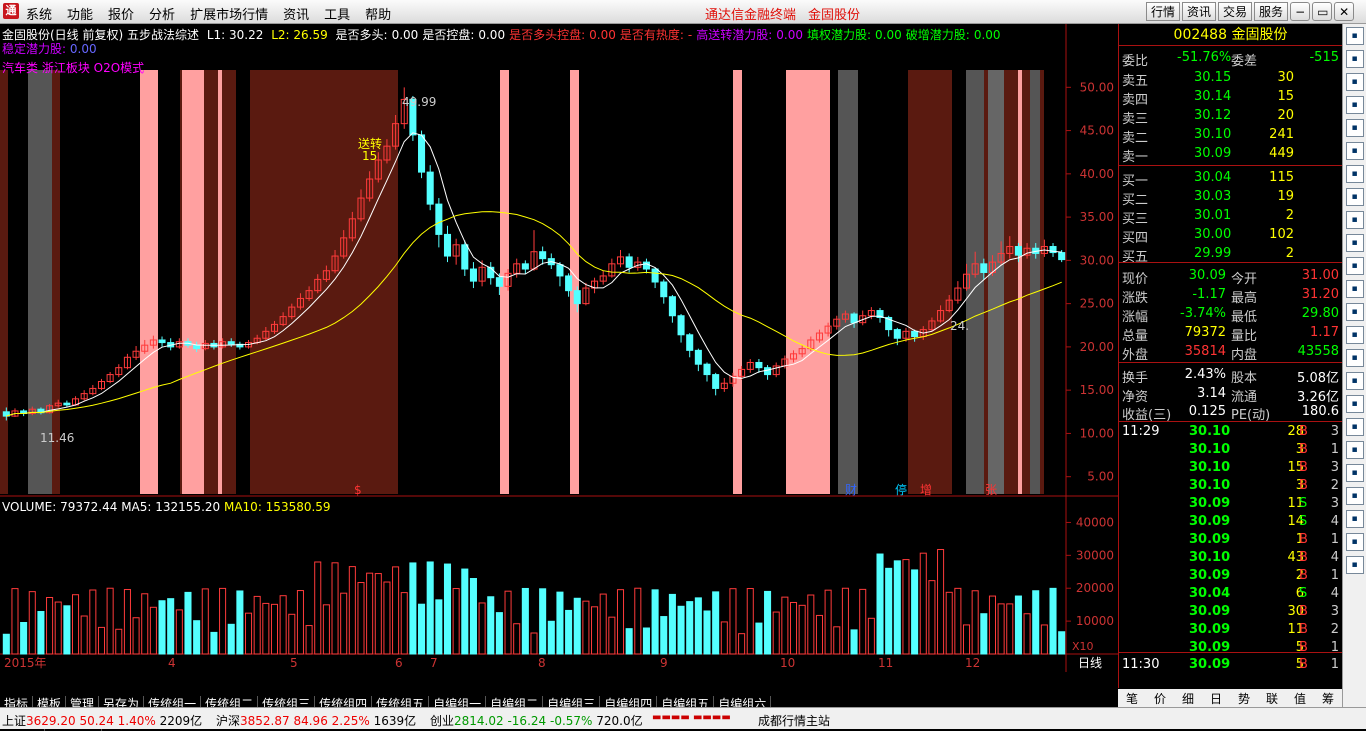 Image resolution: width=1366 pixels, height=731 pixels. Describe the element at coordinates (1344, 11) in the screenshot. I see `close-icon: ✕` at that location.